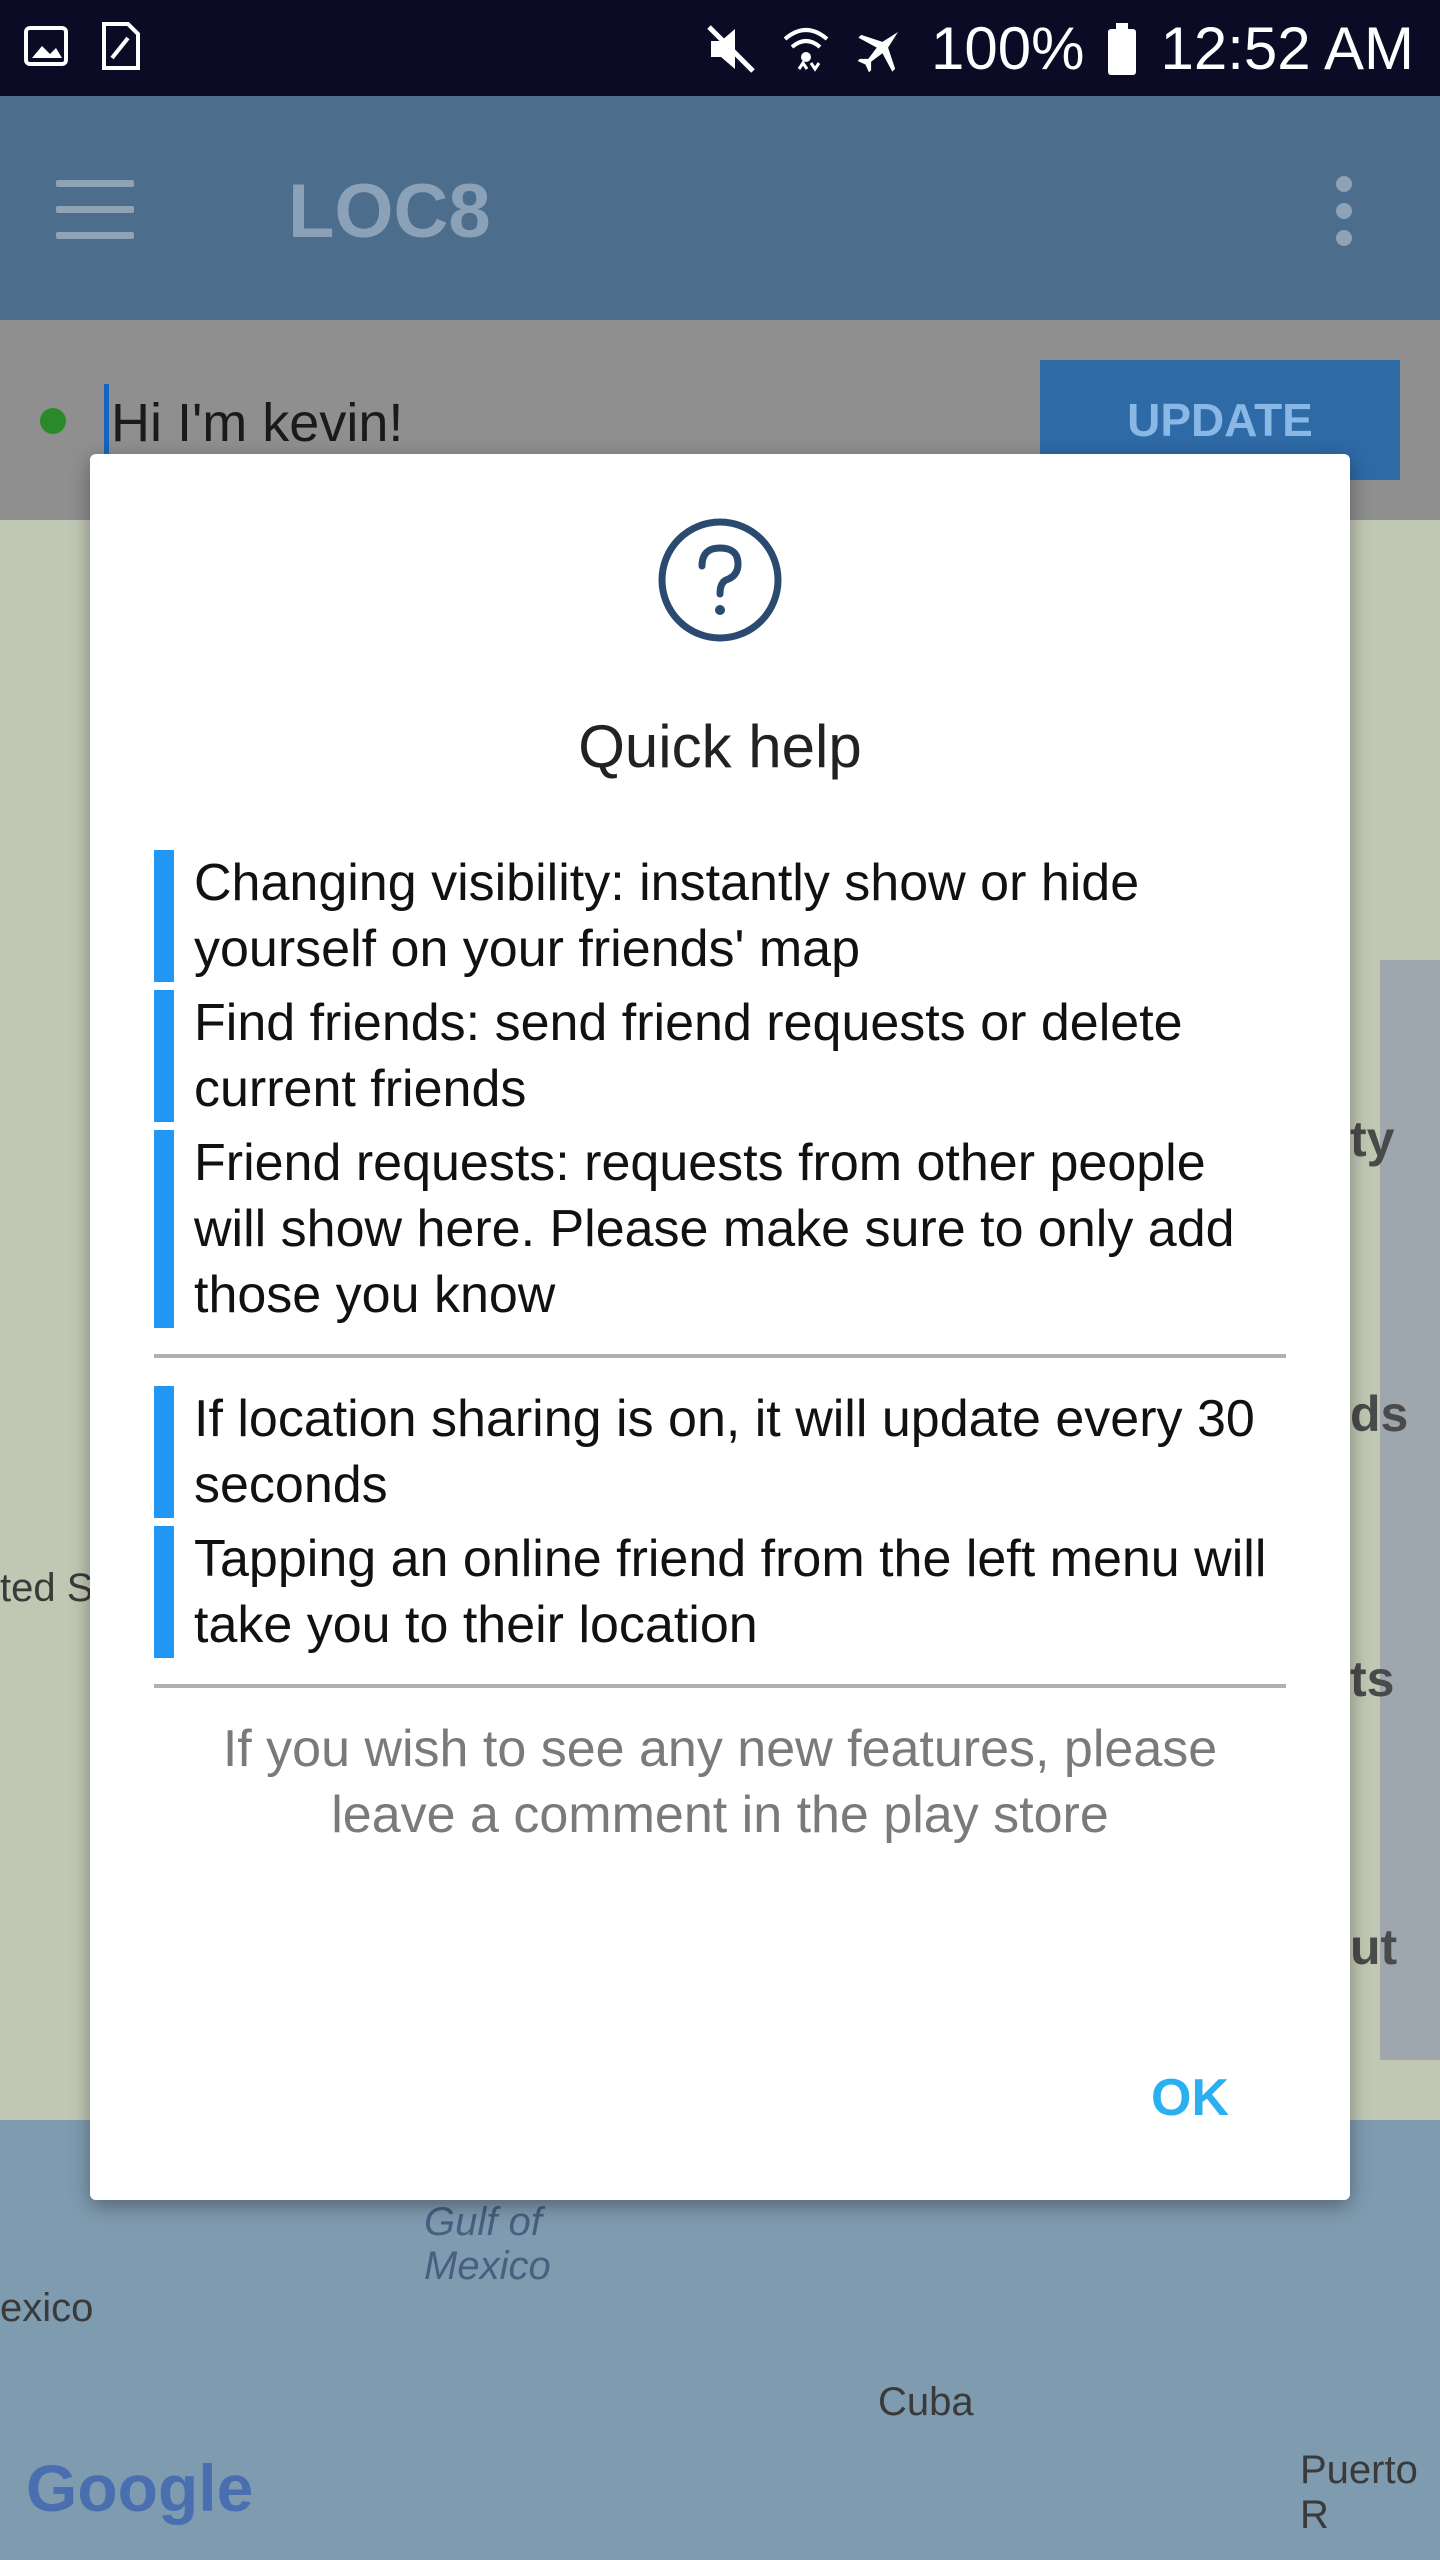 Image resolution: width=1440 pixels, height=2560 pixels. What do you see at coordinates (1190, 2098) in the screenshot?
I see `ok-button: OK` at bounding box center [1190, 2098].